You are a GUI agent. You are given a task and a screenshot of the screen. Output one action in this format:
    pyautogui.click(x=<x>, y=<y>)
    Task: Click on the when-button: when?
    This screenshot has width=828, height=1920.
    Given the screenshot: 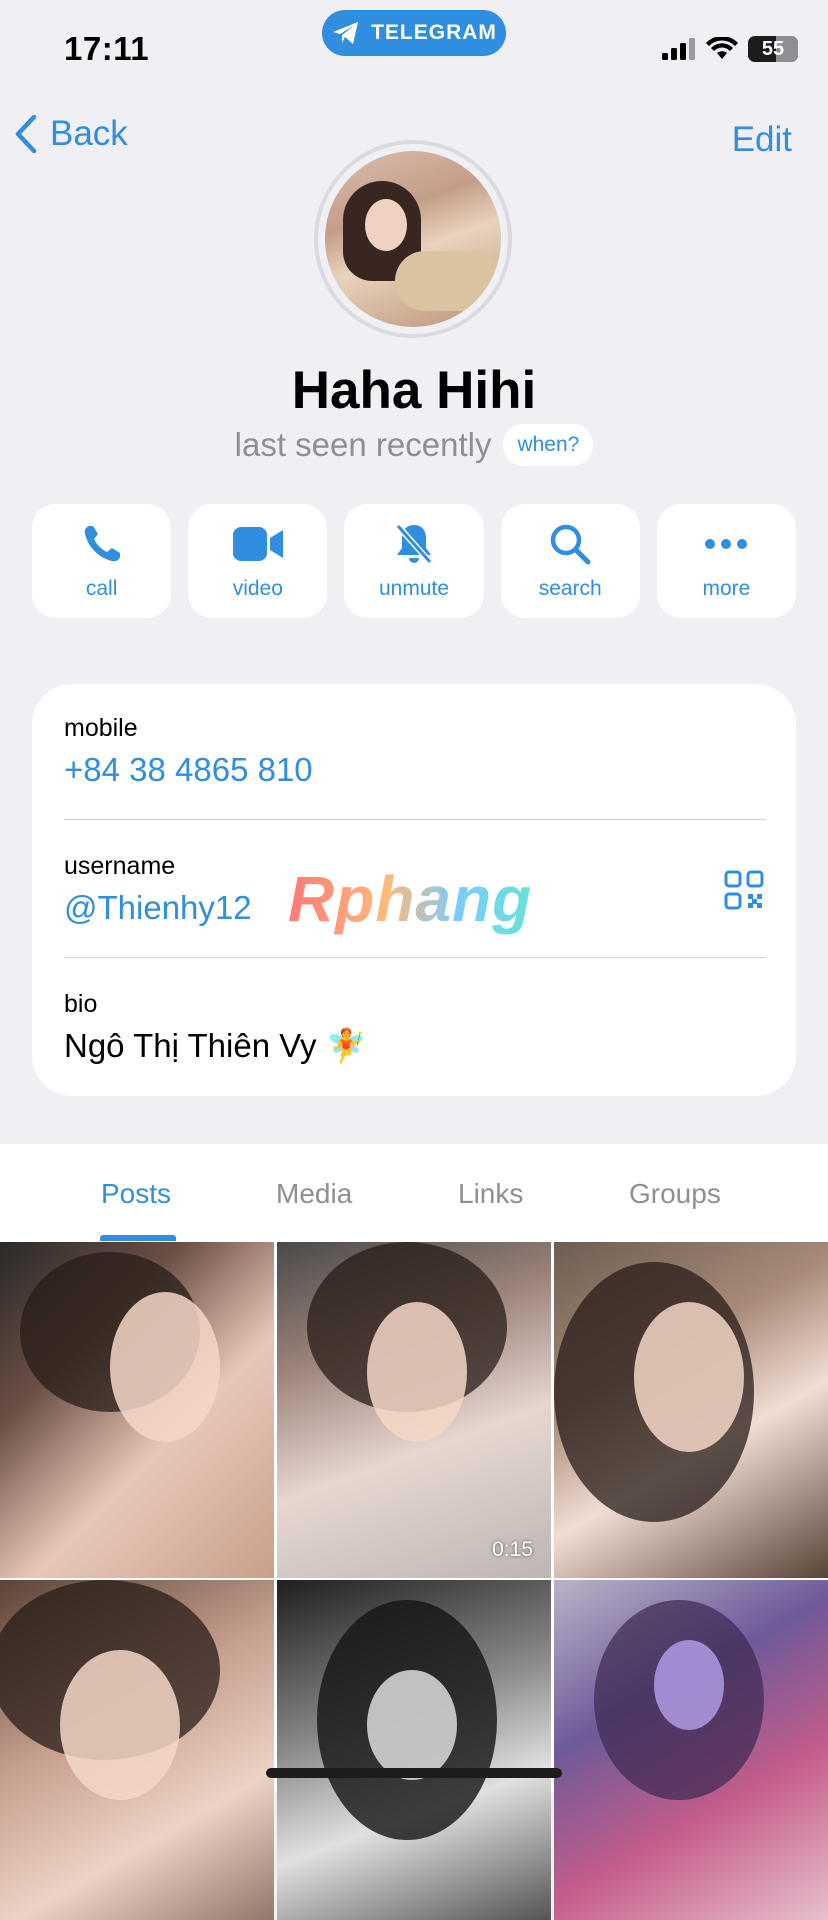 What is the action you would take?
    pyautogui.click(x=548, y=445)
    